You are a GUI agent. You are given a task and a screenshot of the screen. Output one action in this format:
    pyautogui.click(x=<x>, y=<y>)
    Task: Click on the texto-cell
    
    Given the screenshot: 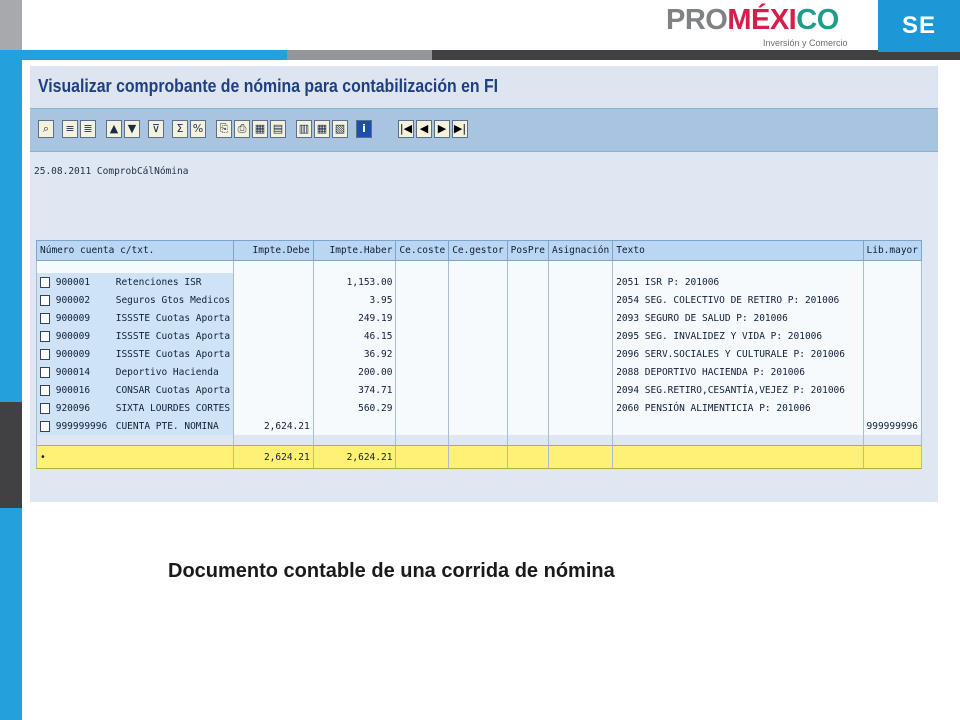 What is the action you would take?
    pyautogui.click(x=738, y=426)
    